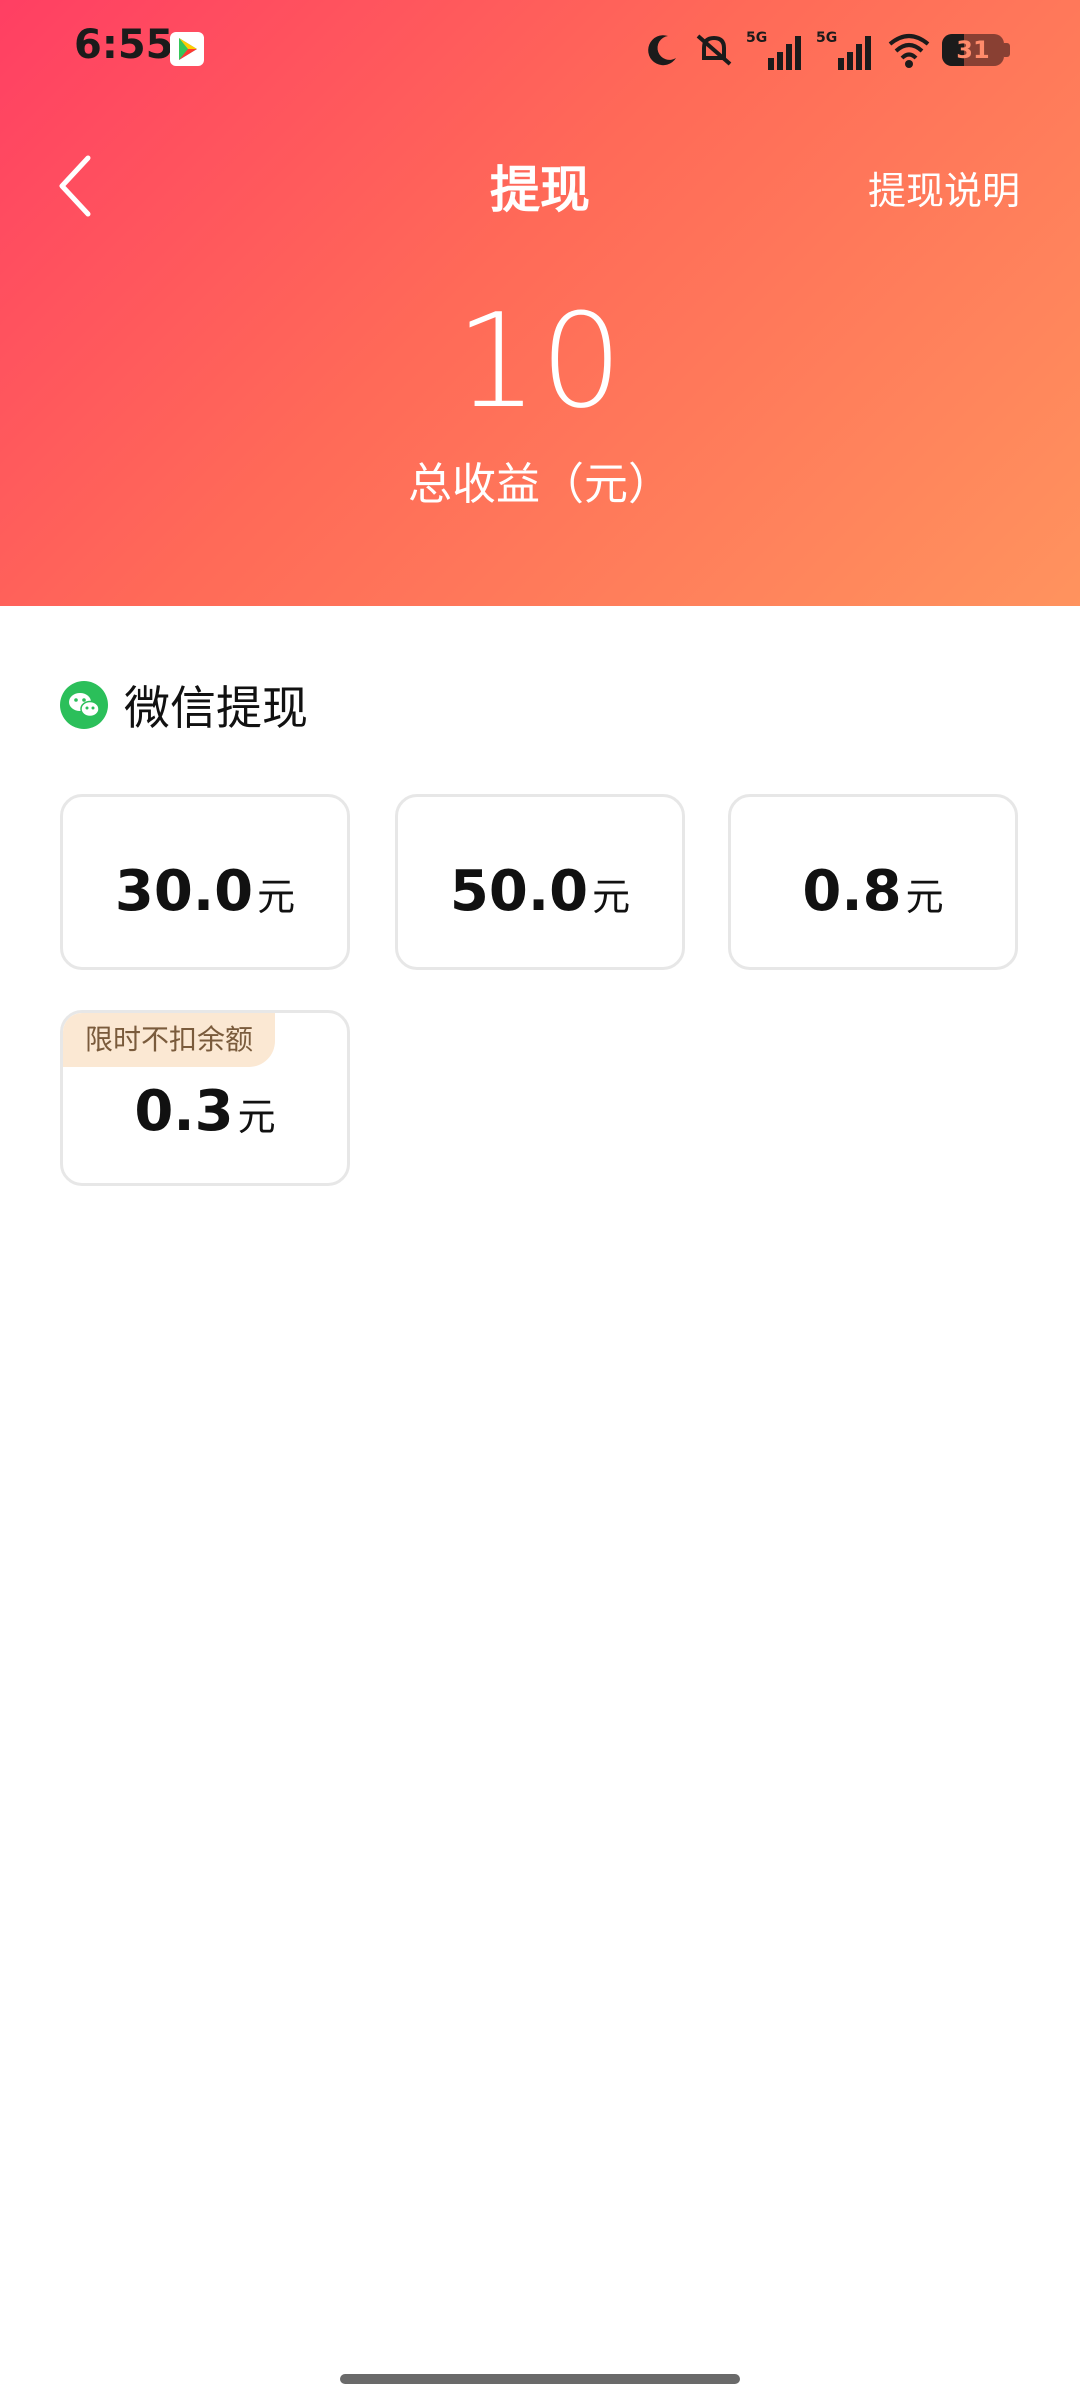 The width and height of the screenshot is (1080, 2400). I want to click on option-amount: 50.0, so click(519, 891).